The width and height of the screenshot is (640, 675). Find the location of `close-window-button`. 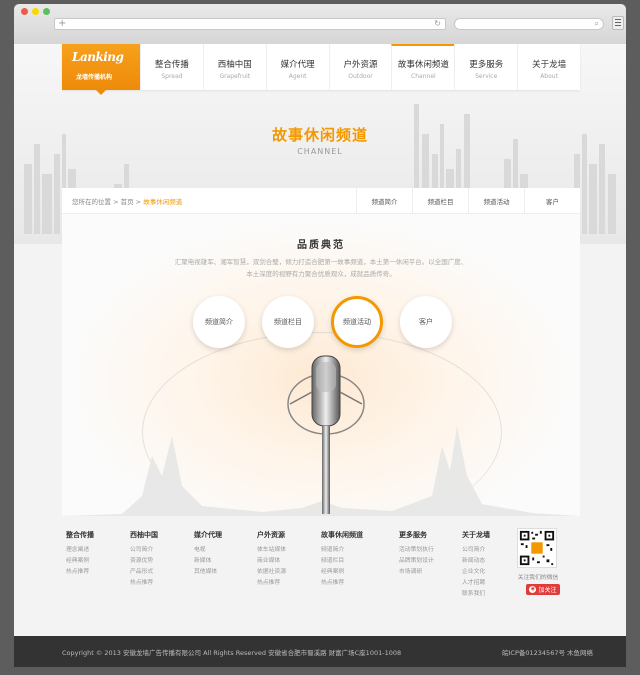

close-window-button is located at coordinates (24, 11).